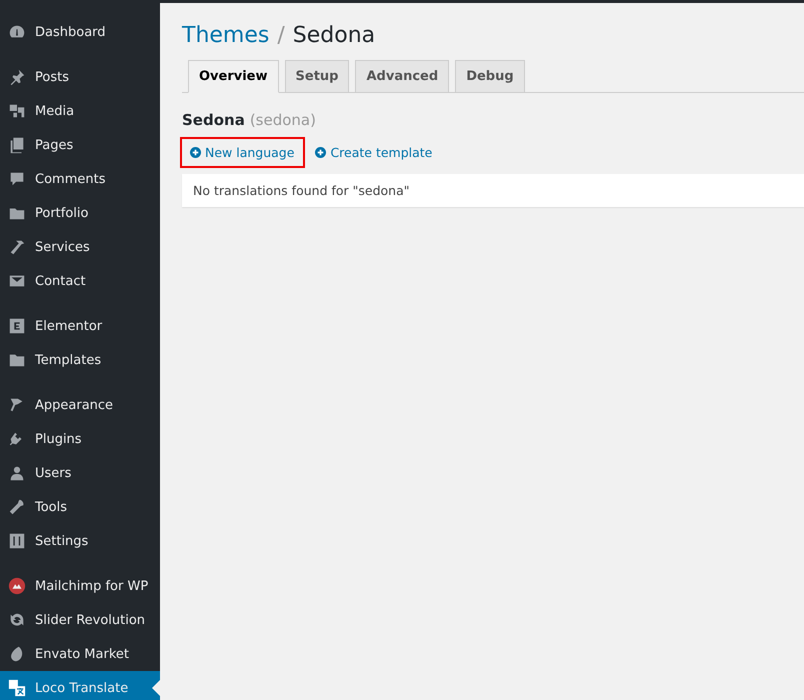 The height and width of the screenshot is (700, 804). I want to click on page-title: Sedona, so click(334, 35).